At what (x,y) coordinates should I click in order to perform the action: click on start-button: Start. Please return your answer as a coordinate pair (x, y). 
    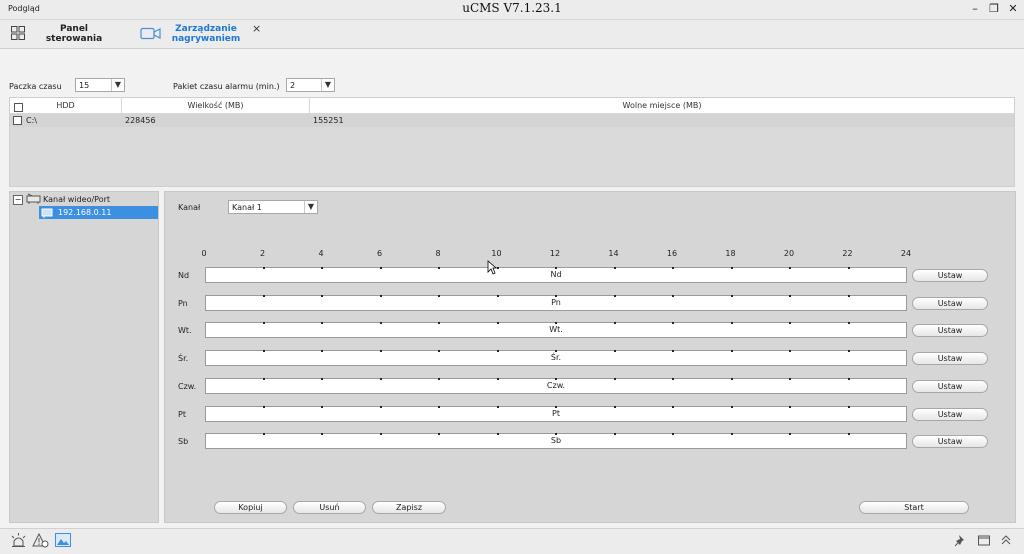
    Looking at the image, I should click on (914, 507).